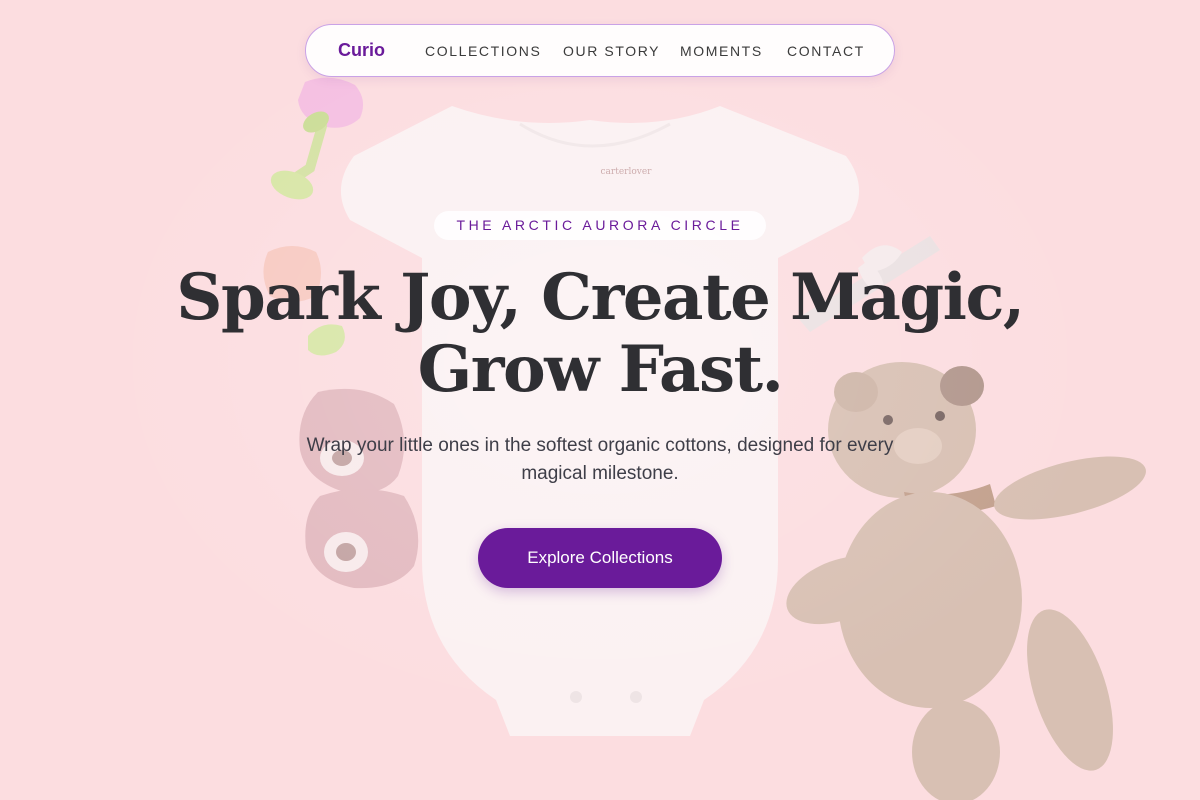 The width and height of the screenshot is (1200, 800). What do you see at coordinates (826, 51) in the screenshot?
I see `nav-link-contact: CONTACT` at bounding box center [826, 51].